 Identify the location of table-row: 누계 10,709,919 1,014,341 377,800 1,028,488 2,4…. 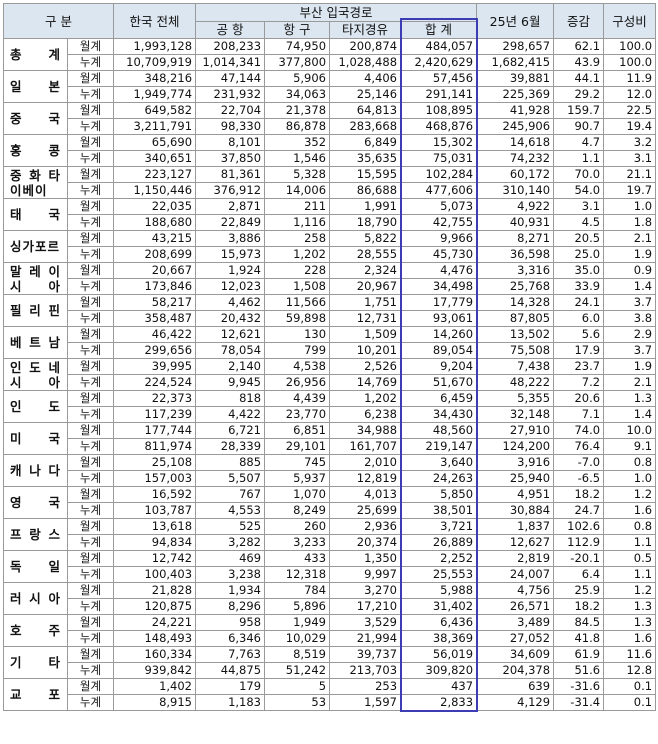
(330, 62).